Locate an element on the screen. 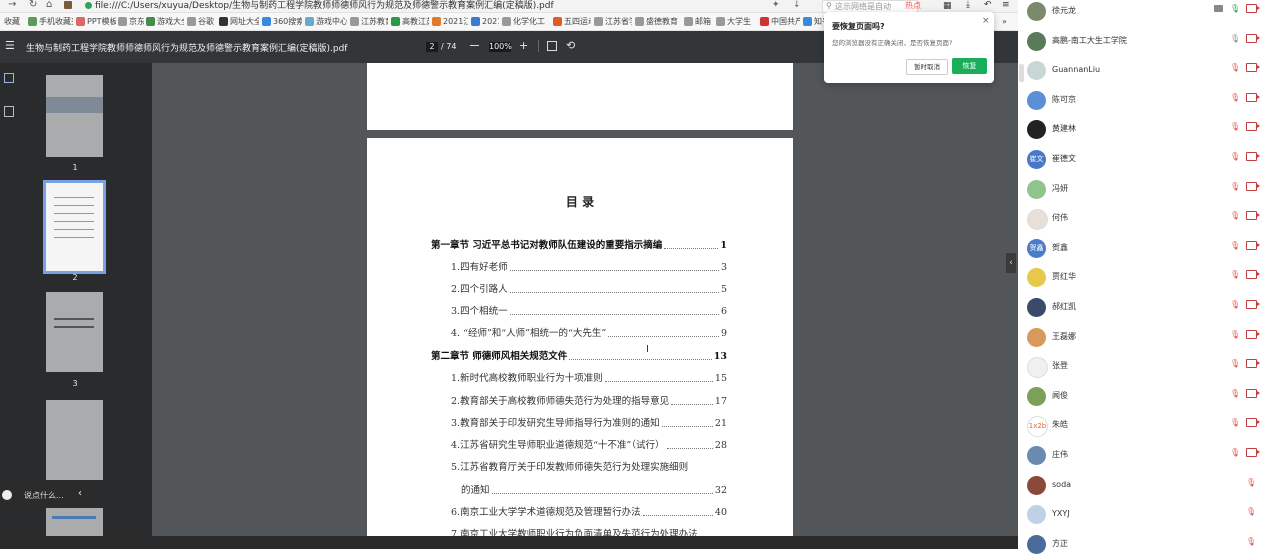 This screenshot has height=559, width=1268. participant-row: 闻俊 🎙 is located at coordinates (1143, 396).